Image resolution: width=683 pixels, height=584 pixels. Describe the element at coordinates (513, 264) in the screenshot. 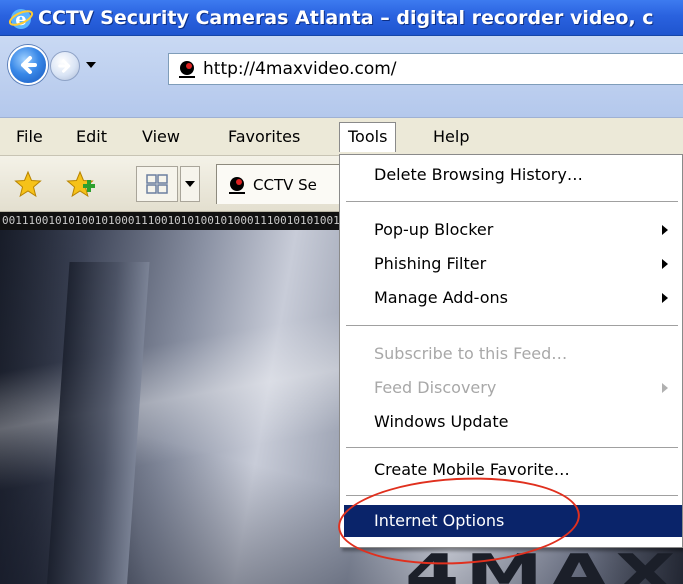

I see `menu-item-phishing-filter: Phishing Filter` at that location.